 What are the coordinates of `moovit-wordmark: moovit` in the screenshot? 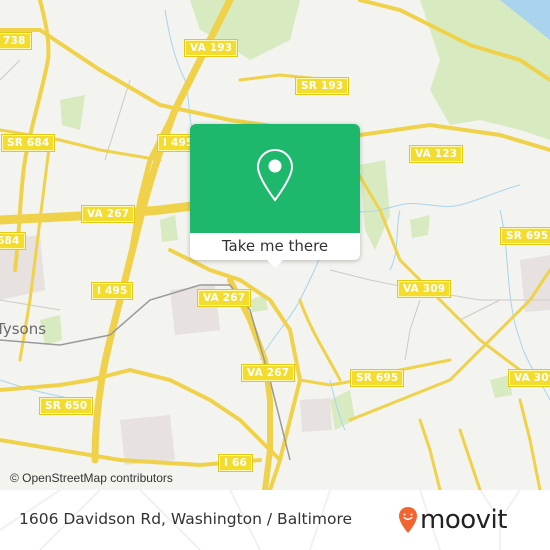 It's located at (463, 520).